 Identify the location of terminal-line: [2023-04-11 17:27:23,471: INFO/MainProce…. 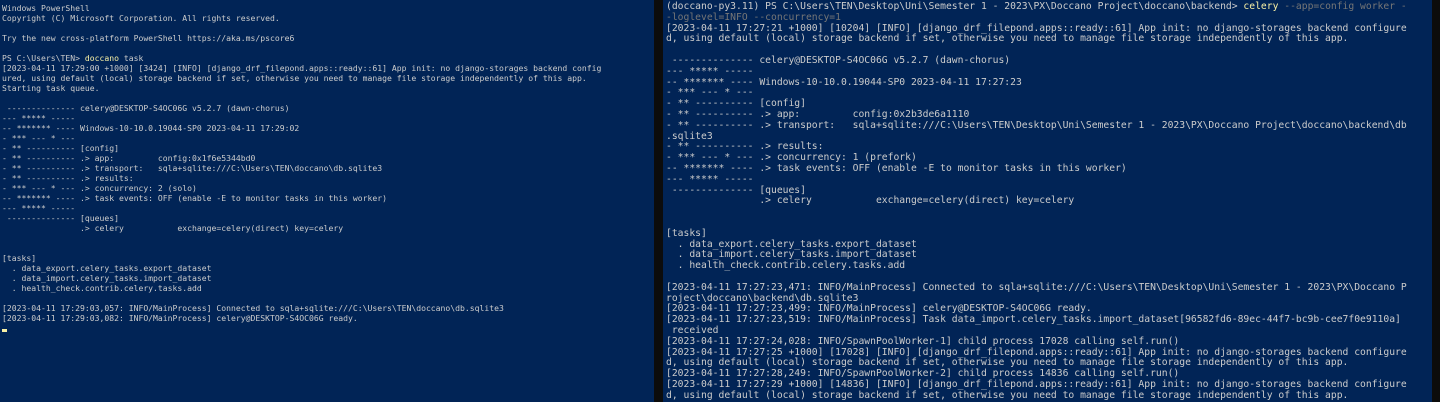
(1036, 287).